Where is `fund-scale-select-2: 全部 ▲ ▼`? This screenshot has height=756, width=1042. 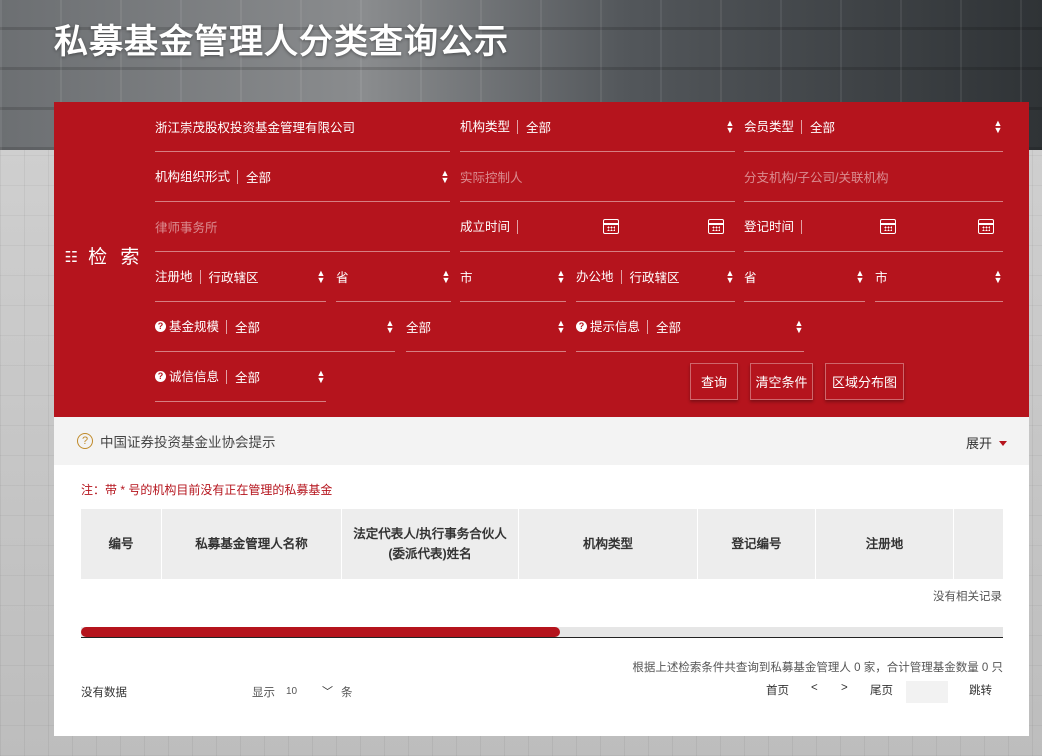
fund-scale-select-2: 全部 ▲ ▼ is located at coordinates (486, 327).